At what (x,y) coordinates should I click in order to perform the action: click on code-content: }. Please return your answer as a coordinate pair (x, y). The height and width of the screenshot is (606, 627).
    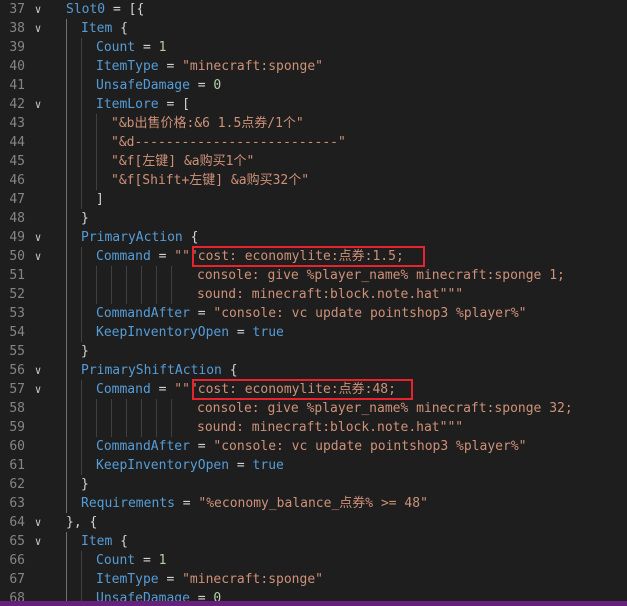
    Looking at the image, I should click on (85, 351).